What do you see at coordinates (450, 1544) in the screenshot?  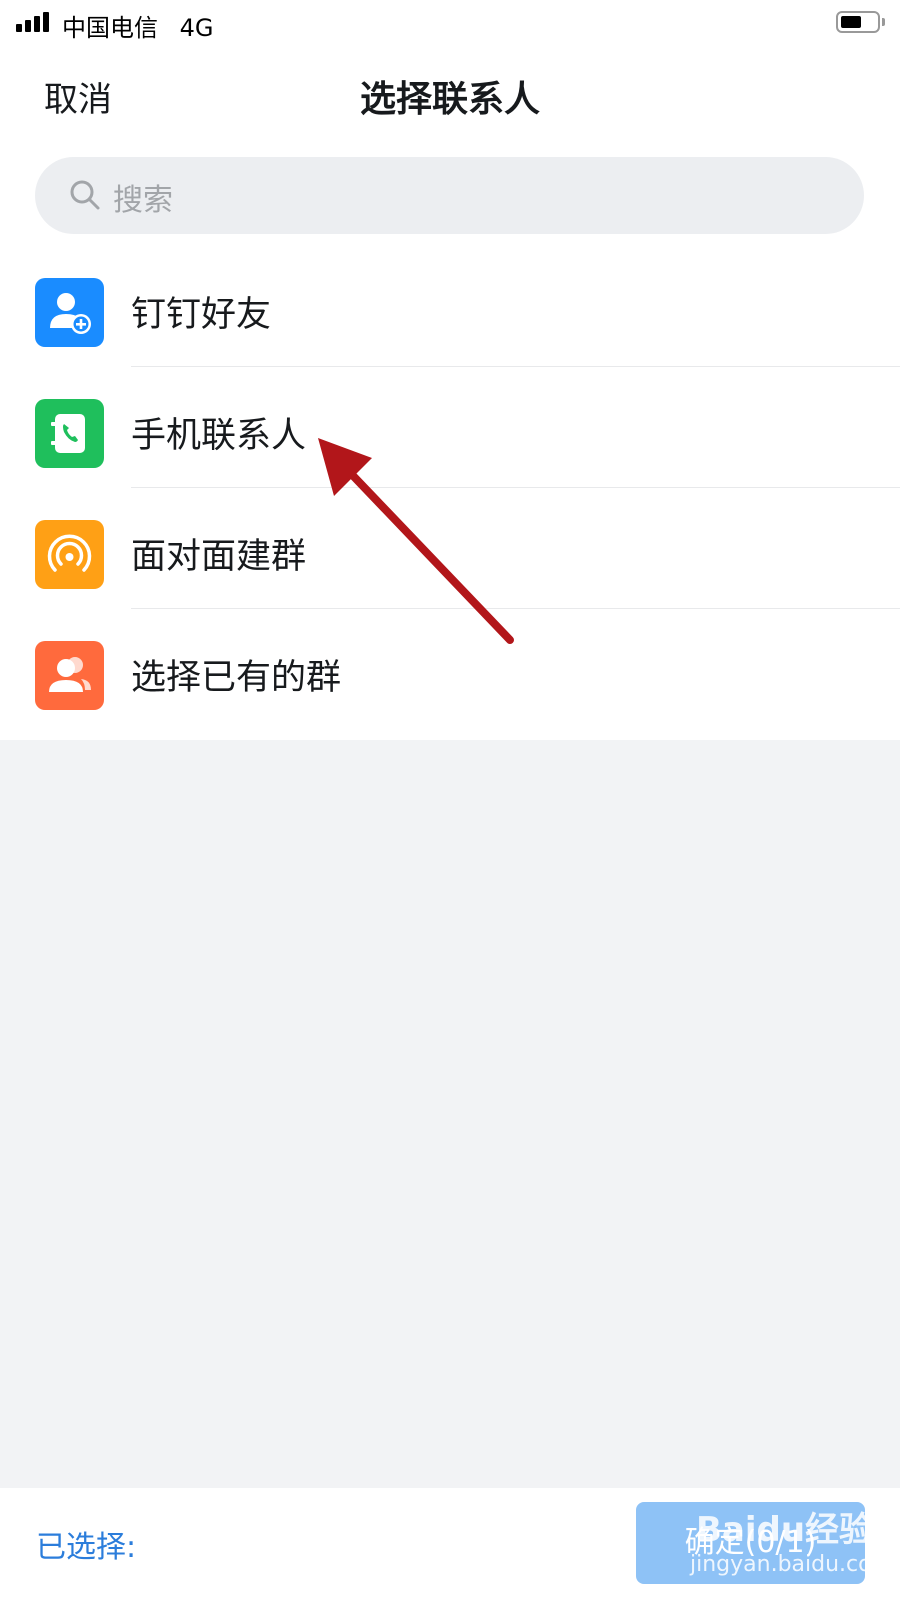 I see `bottom-bar: 已选择: 确定(0/1)` at bounding box center [450, 1544].